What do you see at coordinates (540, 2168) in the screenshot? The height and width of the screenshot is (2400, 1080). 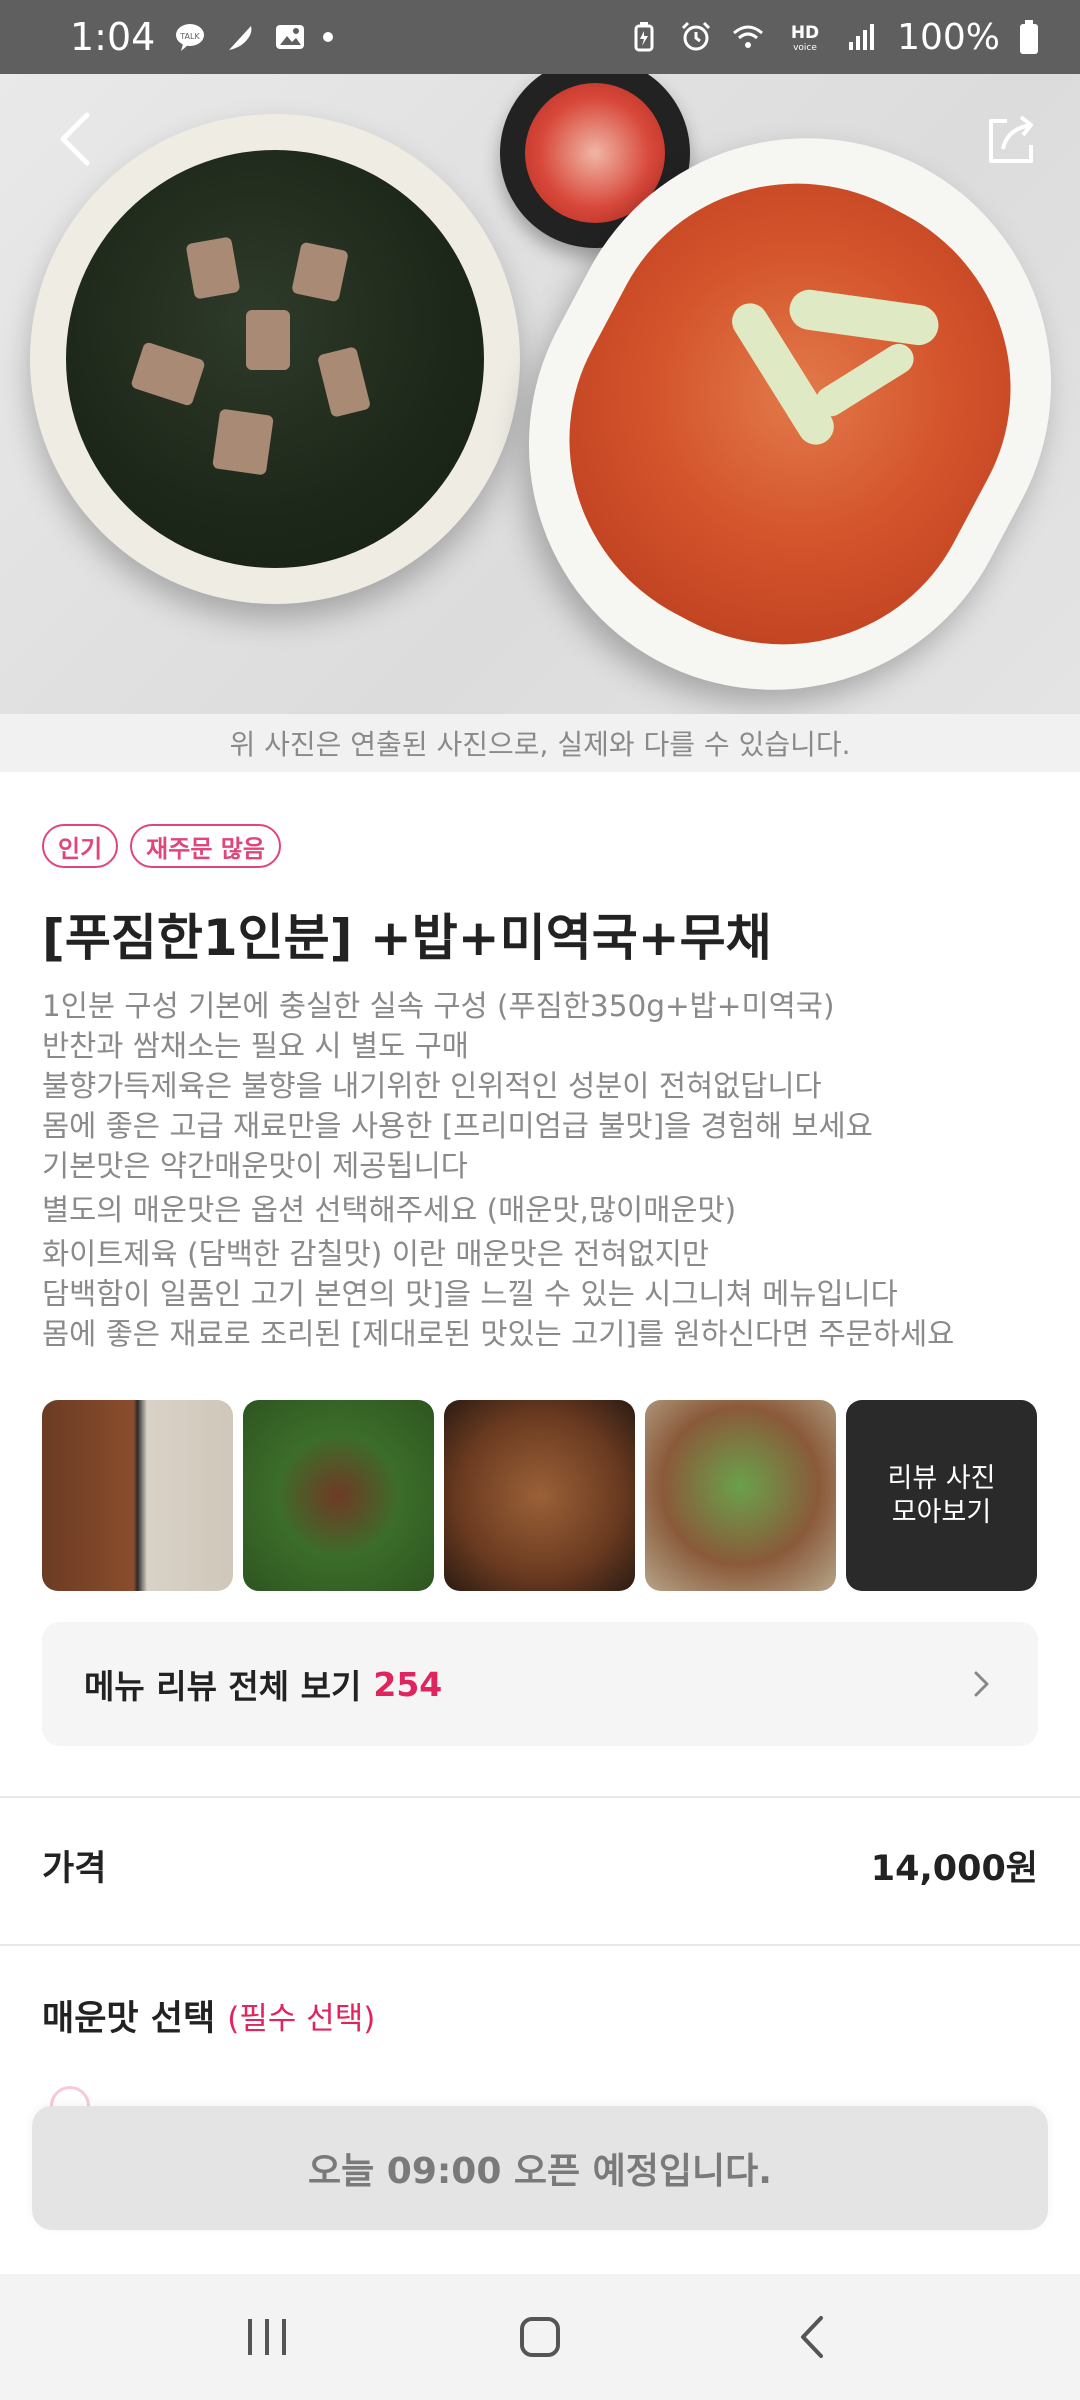 I see `order-unavailable-button: 오늘 09:00 오픈 예정입니다.` at bounding box center [540, 2168].